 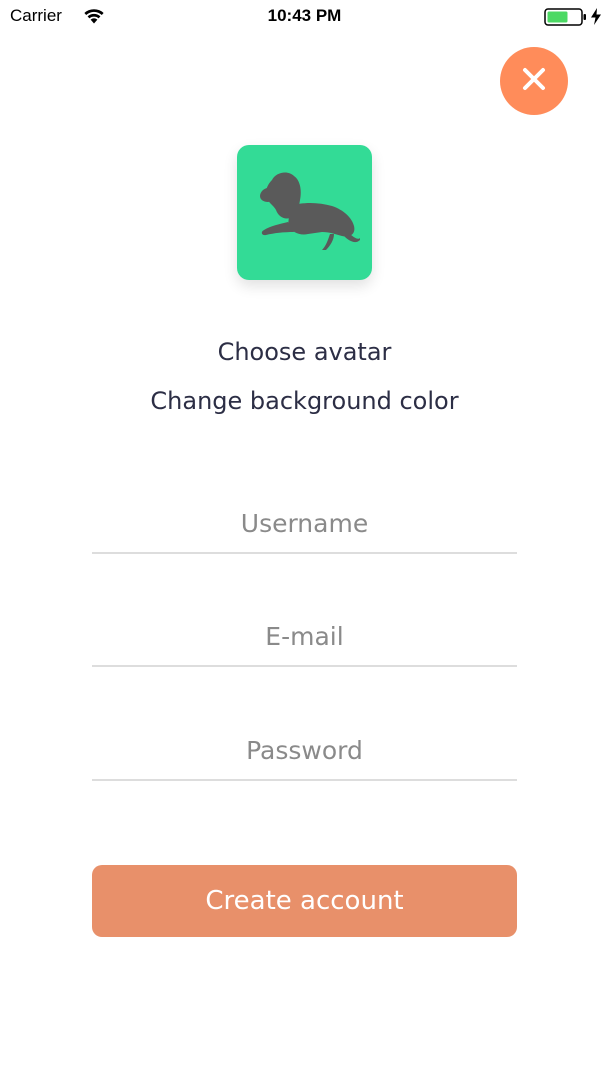 I want to click on clock: 10:43 PM, so click(x=304, y=15).